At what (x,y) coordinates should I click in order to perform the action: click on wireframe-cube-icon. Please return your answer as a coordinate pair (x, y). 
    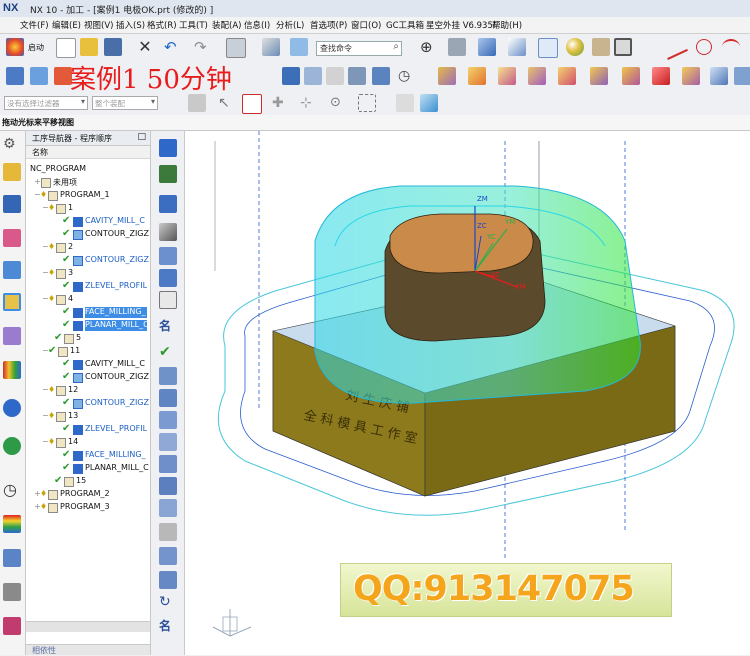
    Looking at the image, I should click on (548, 48).